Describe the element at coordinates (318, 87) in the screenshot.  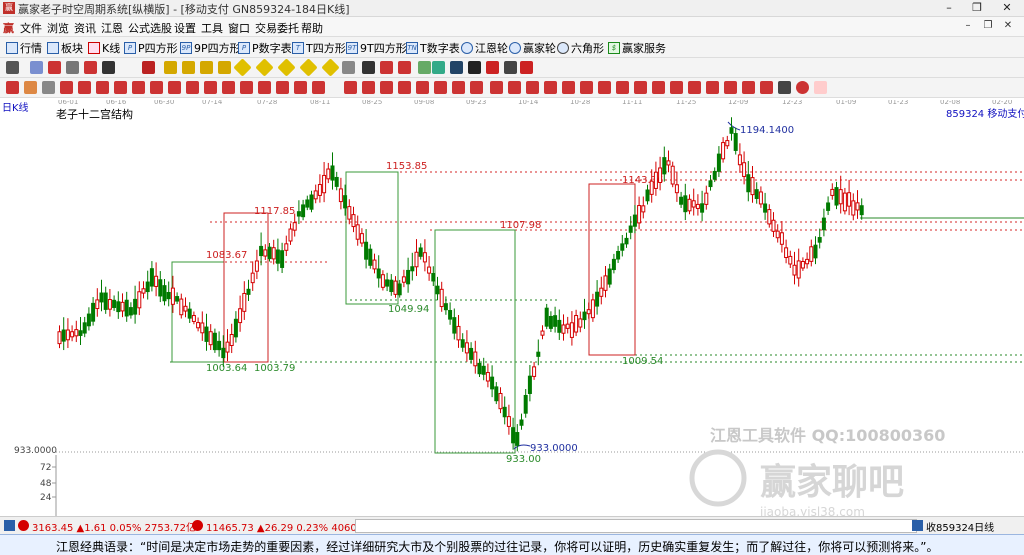
I see `ratio-icon` at that location.